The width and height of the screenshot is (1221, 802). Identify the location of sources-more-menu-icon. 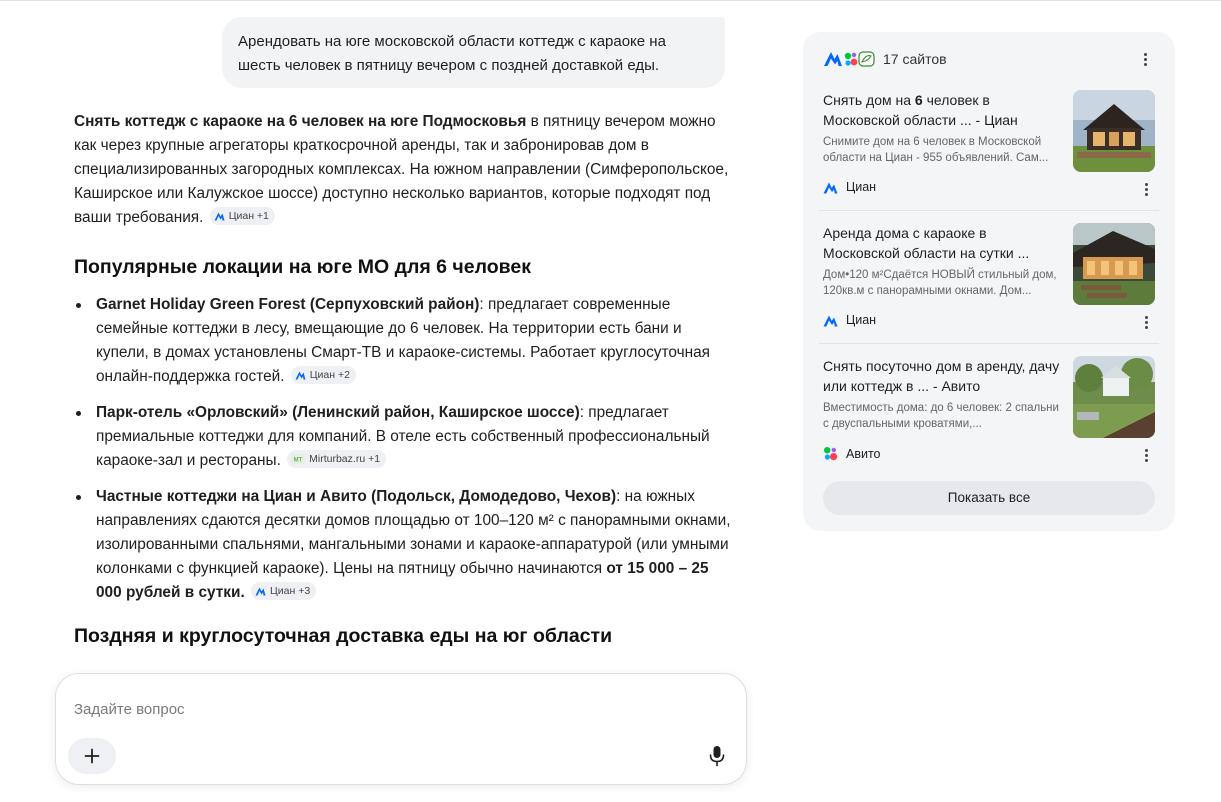
(1145, 59).